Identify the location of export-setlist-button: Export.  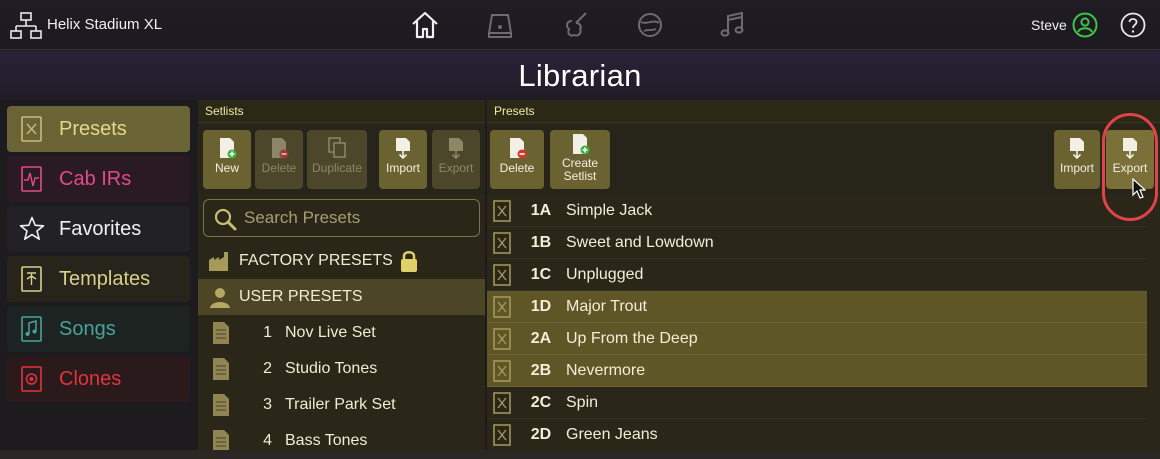
(456, 159).